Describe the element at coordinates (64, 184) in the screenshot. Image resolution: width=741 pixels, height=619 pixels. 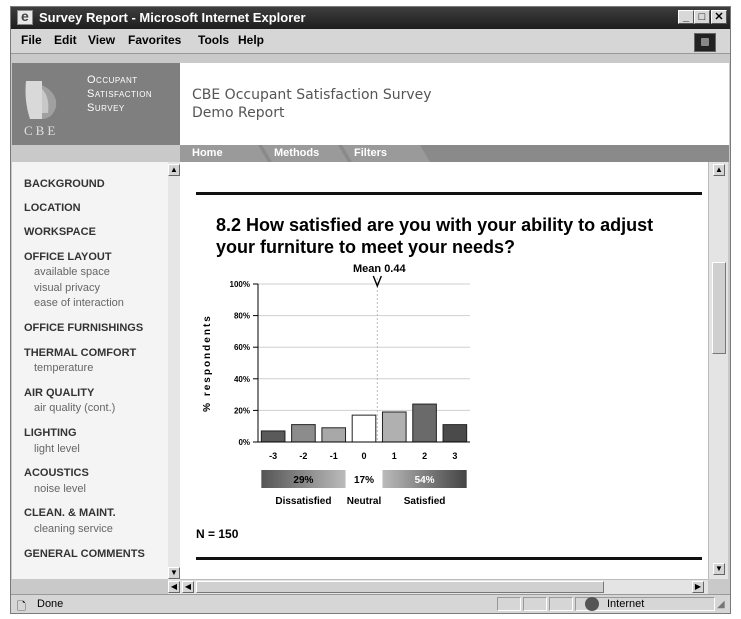
I see `sidebar-item-background: BACKGROUND` at that location.